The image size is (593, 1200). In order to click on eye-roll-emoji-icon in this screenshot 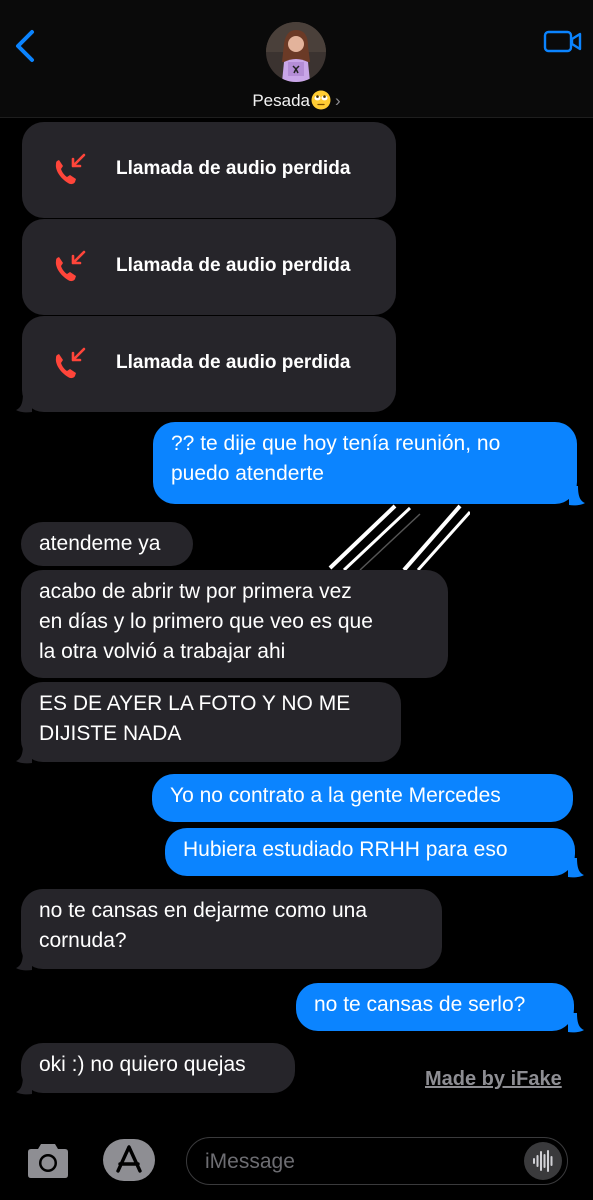, I will do `click(321, 100)`.